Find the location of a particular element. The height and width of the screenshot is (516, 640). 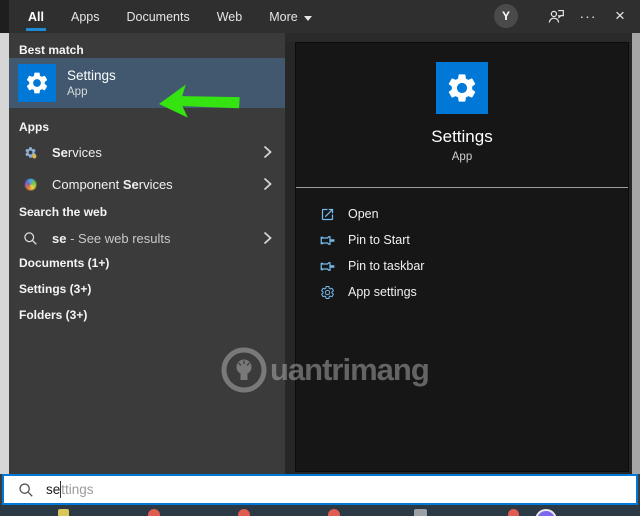

best-match-header: Best match is located at coordinates (51, 50).